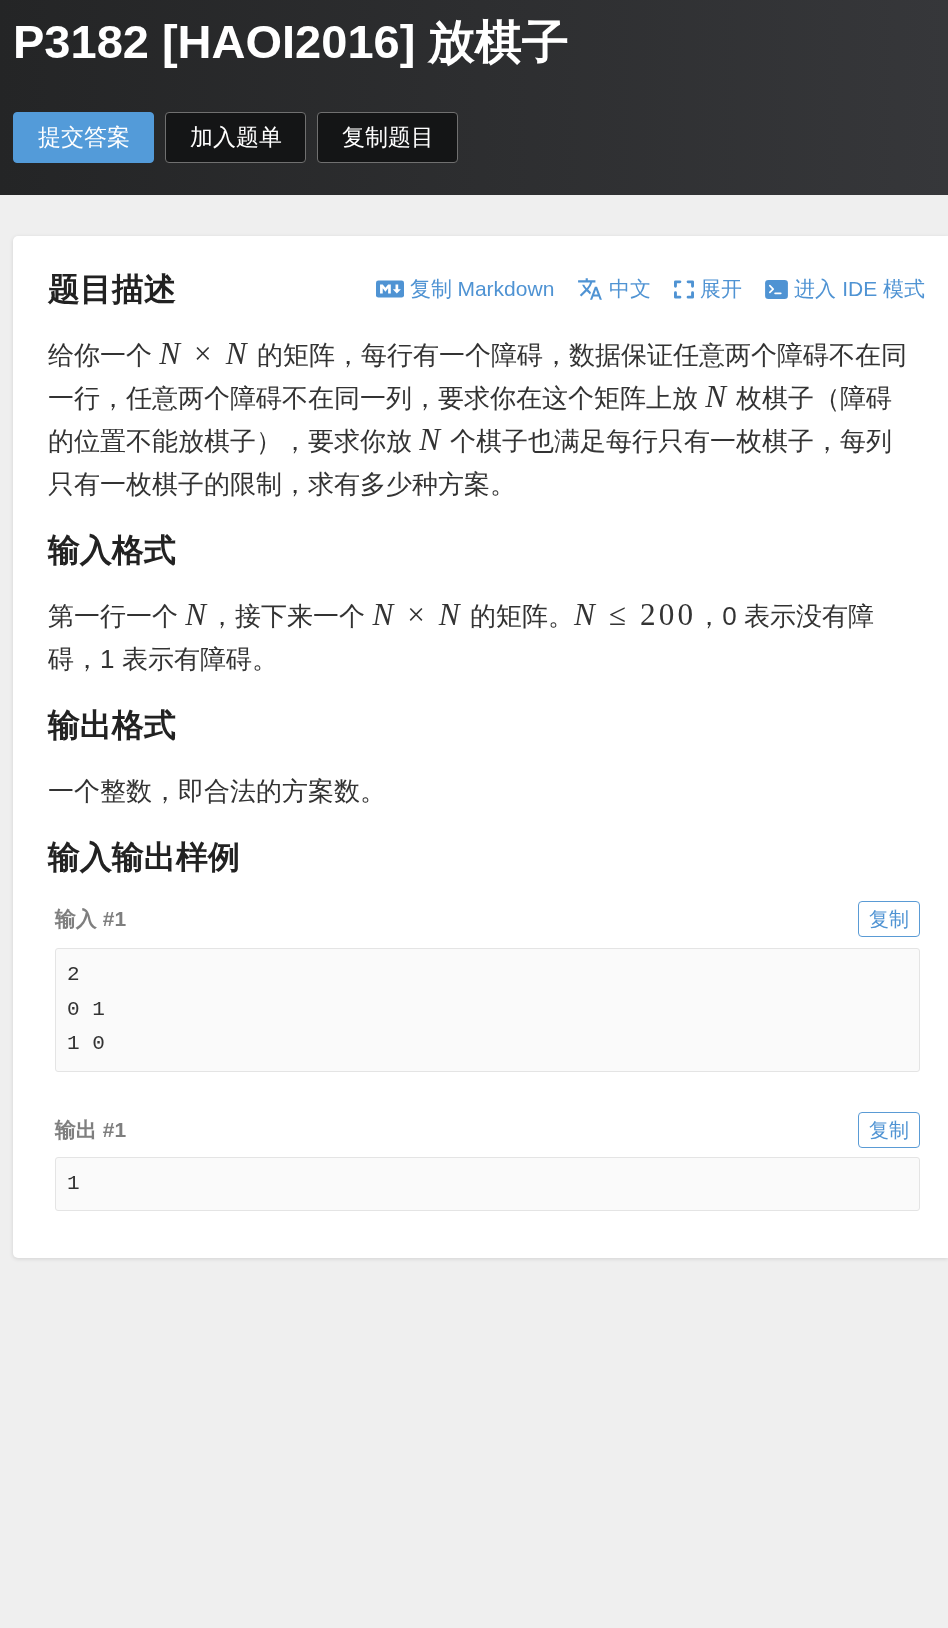 The width and height of the screenshot is (948, 1628). Describe the element at coordinates (112, 289) in the screenshot. I see `section-heading: 题目描述` at that location.